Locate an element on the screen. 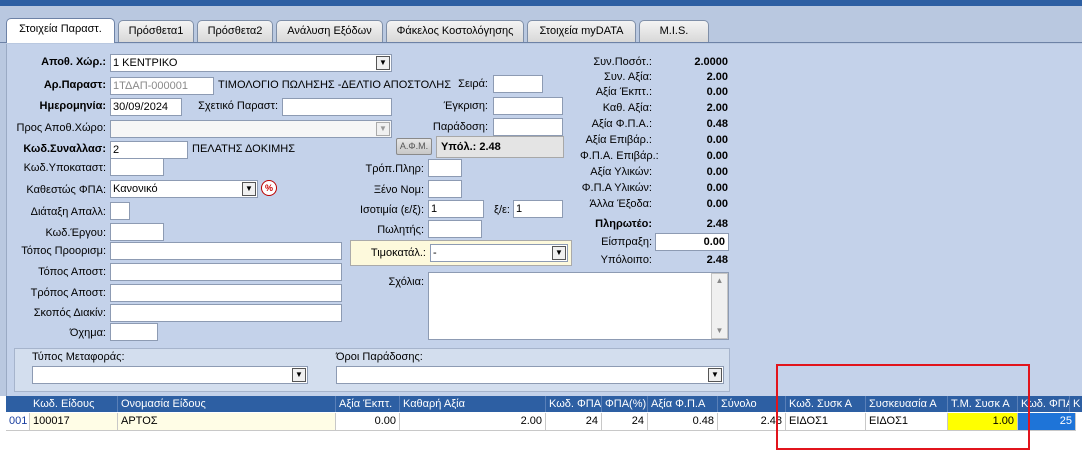 The image size is (1082, 452). tab-extra1: Πρόσθετα1 is located at coordinates (156, 31).